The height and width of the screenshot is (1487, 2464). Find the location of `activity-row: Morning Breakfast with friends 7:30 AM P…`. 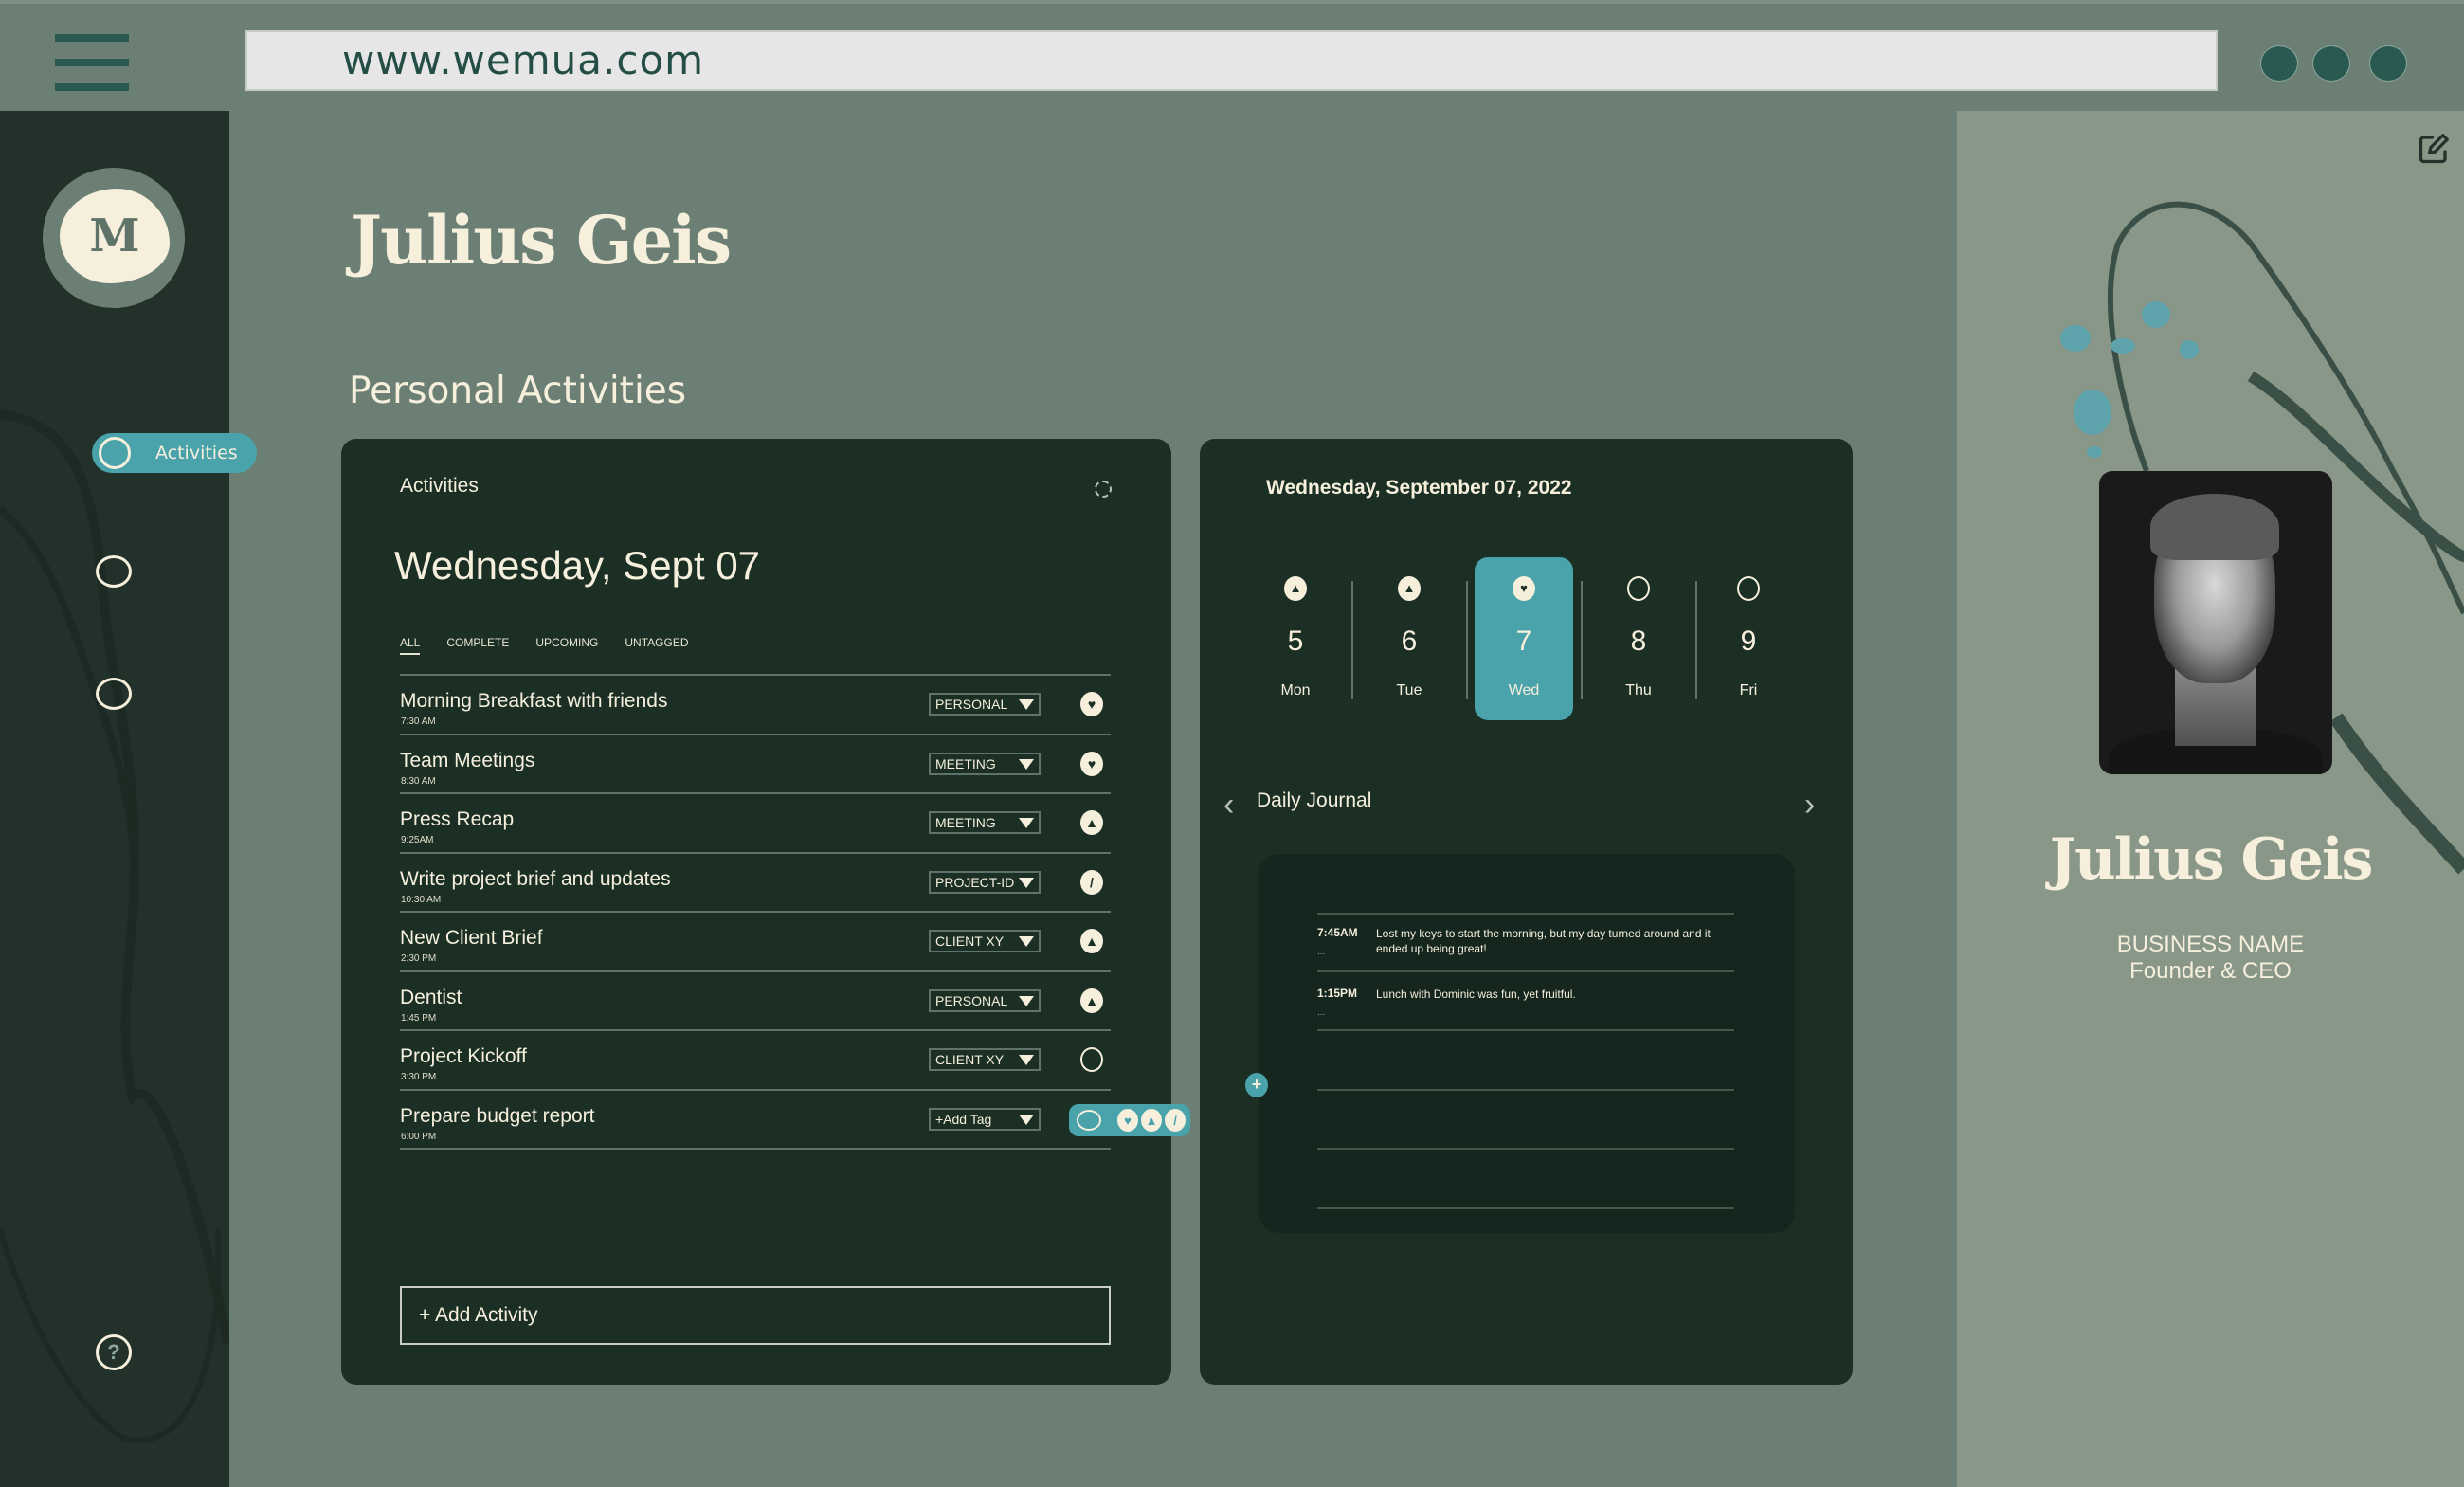

activity-row: Morning Breakfast with friends 7:30 AM P… is located at coordinates (755, 705).